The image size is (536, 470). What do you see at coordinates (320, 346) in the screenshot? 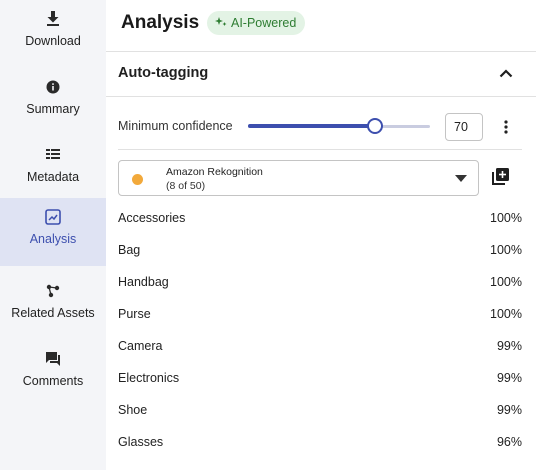
I see `tag-row: Camera 99%` at bounding box center [320, 346].